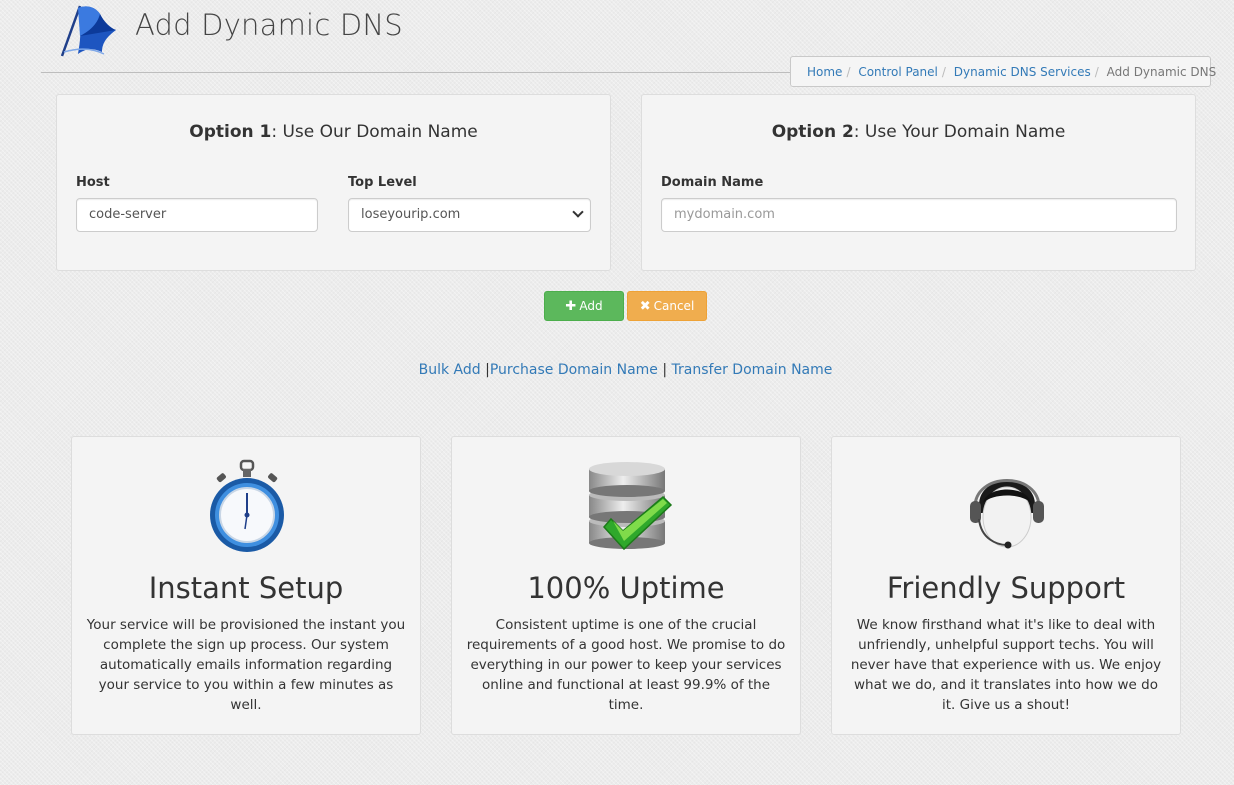  I want to click on add-button-label: Add, so click(591, 306).